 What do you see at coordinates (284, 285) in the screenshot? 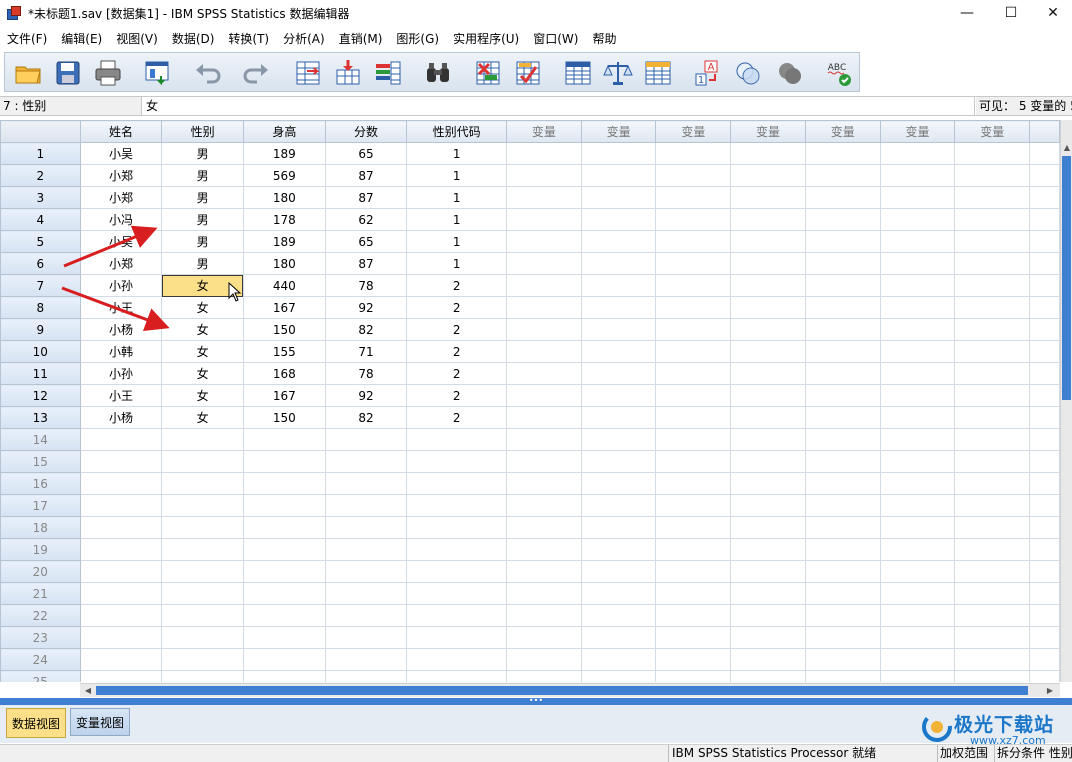
I see `table-cell: 440` at bounding box center [284, 285].